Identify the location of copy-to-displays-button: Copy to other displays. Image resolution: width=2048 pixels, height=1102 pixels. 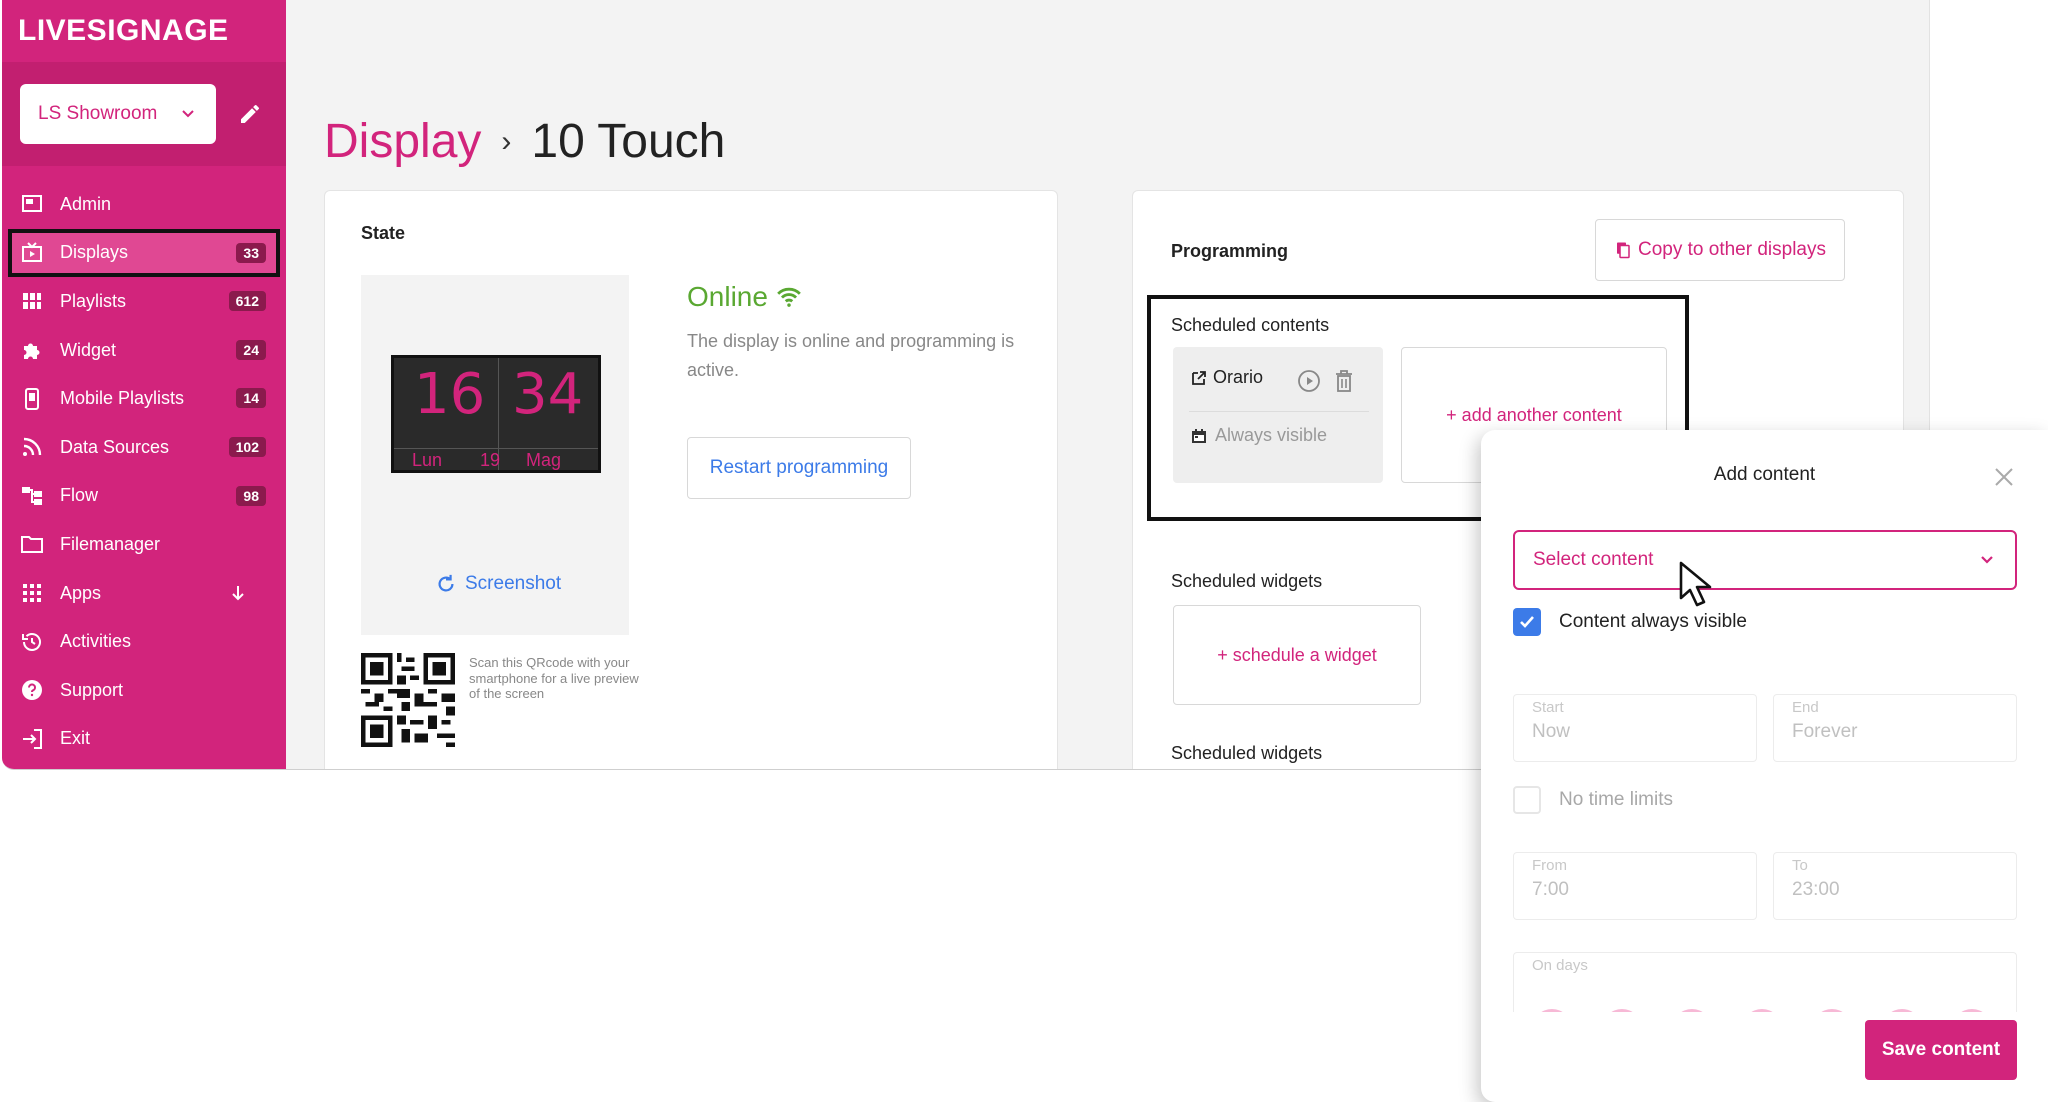
(1720, 250).